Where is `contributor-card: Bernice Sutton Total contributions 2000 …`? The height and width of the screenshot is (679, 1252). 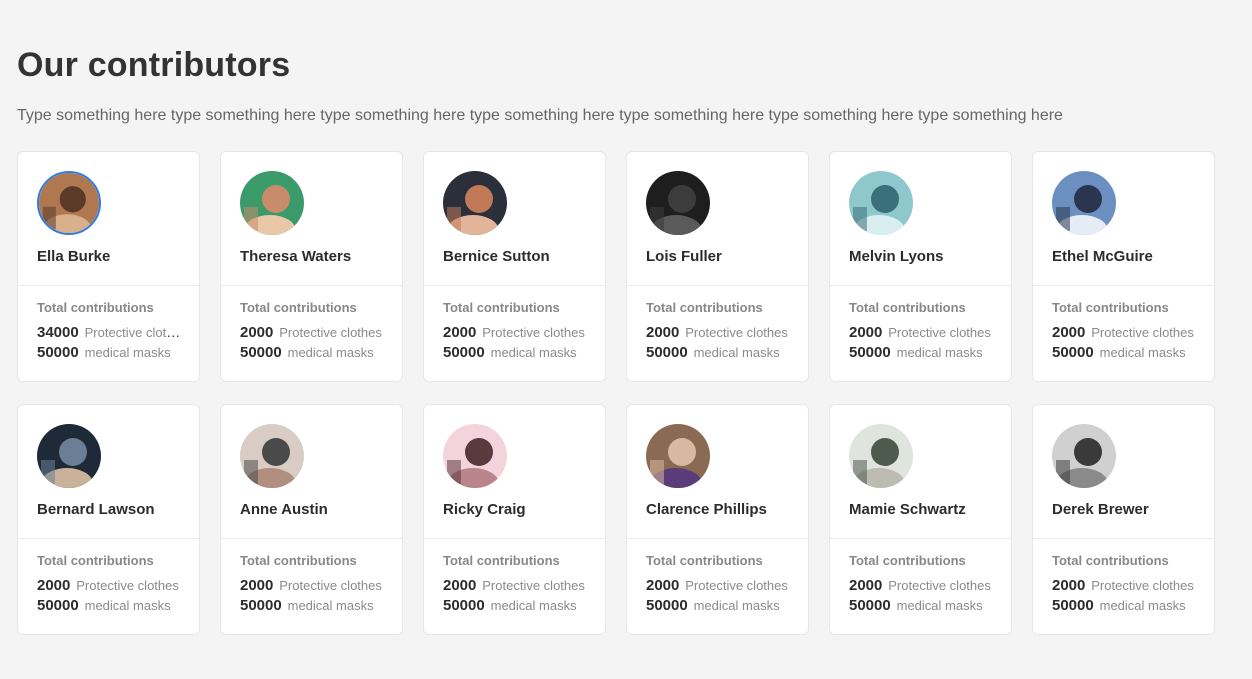
contributor-card: Bernice Sutton Total contributions 2000 … is located at coordinates (514, 266).